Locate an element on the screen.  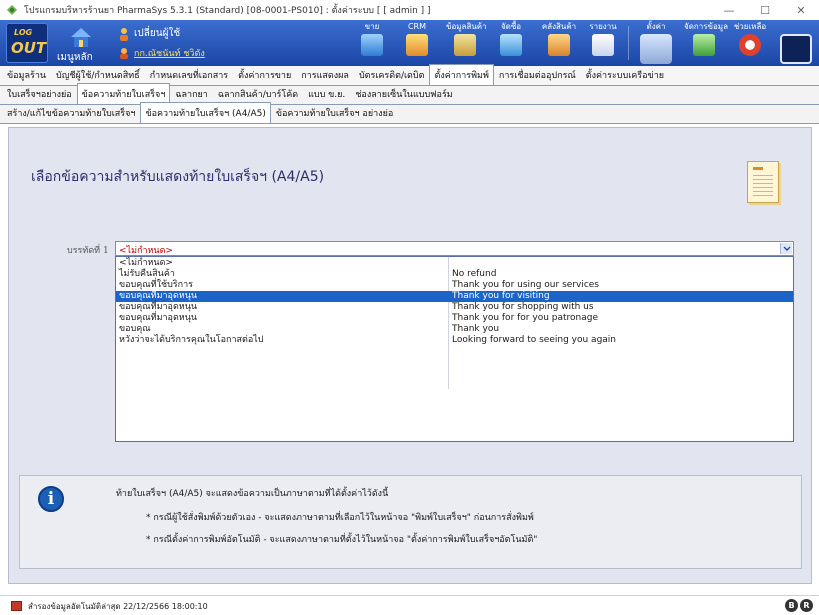
tab-receipt-footer: ข้อความท้ายใบเสร็จฯ is located at coordinates (123, 93).